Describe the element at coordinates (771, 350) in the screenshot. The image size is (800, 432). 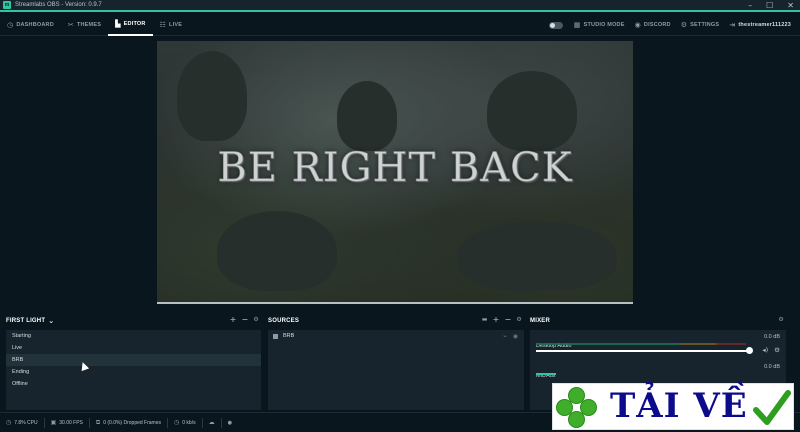
I see `mixer-item-controls: ◂) ⚙` at that location.